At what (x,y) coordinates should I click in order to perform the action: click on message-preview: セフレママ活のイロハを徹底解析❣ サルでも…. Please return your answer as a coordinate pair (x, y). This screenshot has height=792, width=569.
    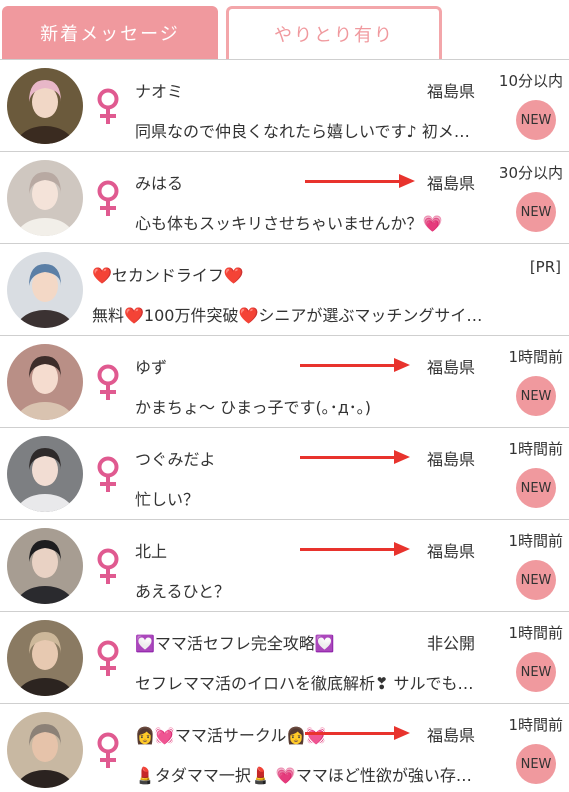
    Looking at the image, I should click on (304, 683).